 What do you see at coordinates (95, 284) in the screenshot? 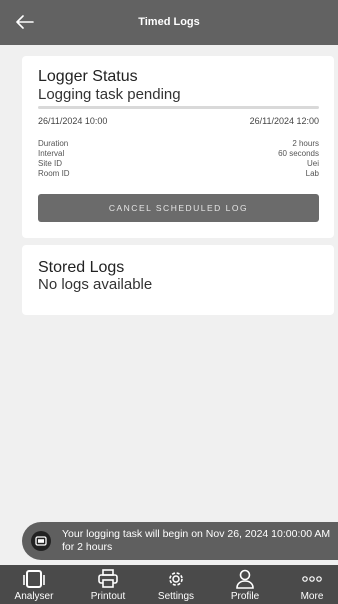
I see `stored-logs-empty-text: No logs available` at bounding box center [95, 284].